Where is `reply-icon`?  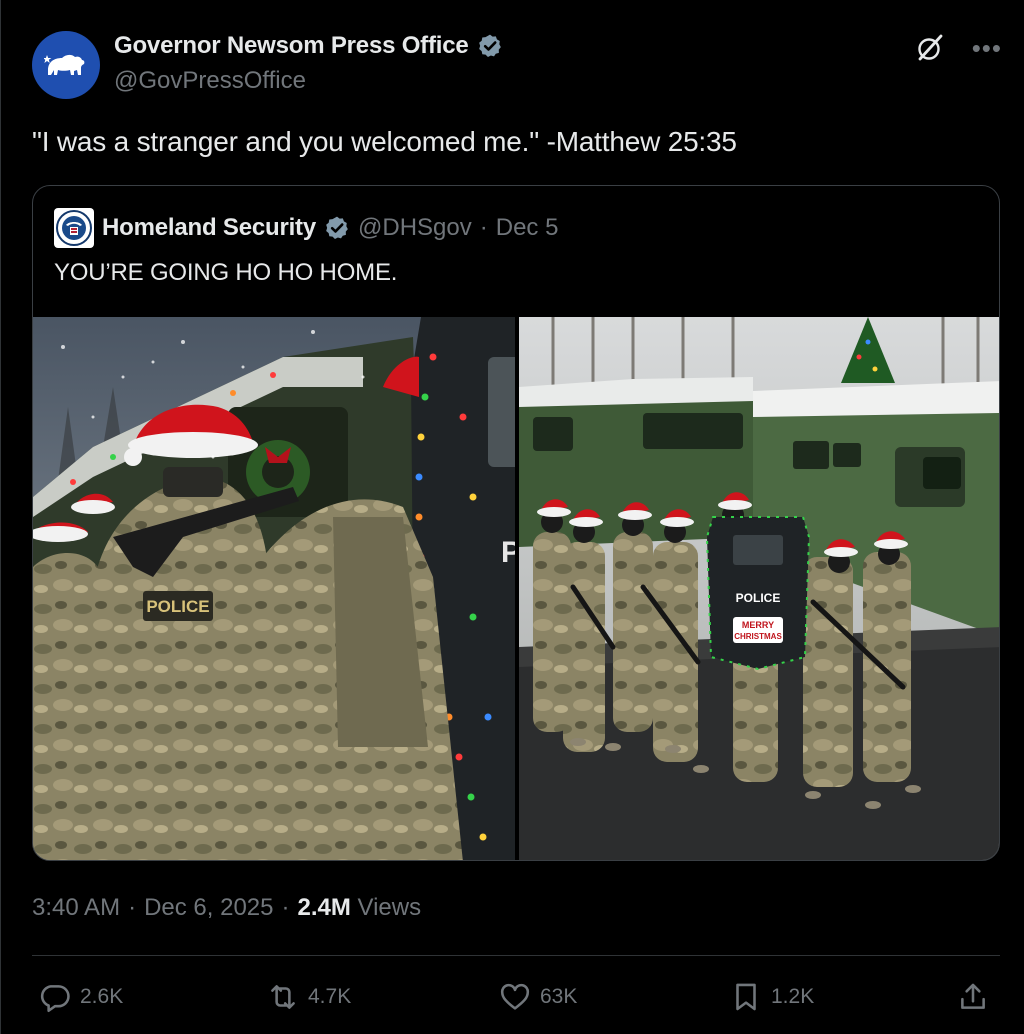 reply-icon is located at coordinates (55, 999).